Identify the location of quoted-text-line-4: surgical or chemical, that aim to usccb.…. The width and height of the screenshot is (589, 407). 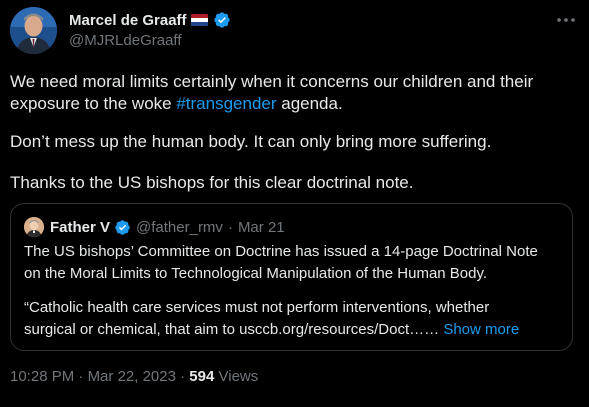
(294, 330).